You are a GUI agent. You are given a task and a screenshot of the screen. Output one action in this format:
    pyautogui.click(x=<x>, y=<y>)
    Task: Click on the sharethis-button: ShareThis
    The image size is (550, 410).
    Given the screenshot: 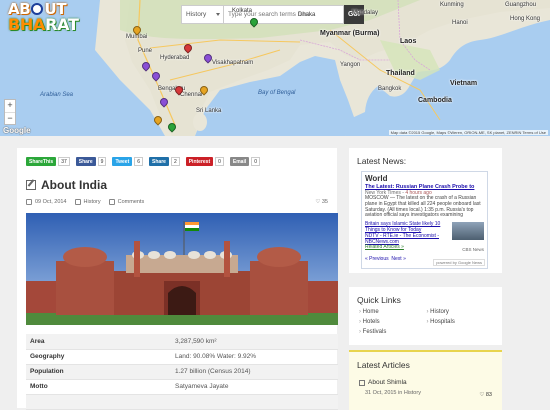 What is the action you would take?
    pyautogui.click(x=41, y=161)
    